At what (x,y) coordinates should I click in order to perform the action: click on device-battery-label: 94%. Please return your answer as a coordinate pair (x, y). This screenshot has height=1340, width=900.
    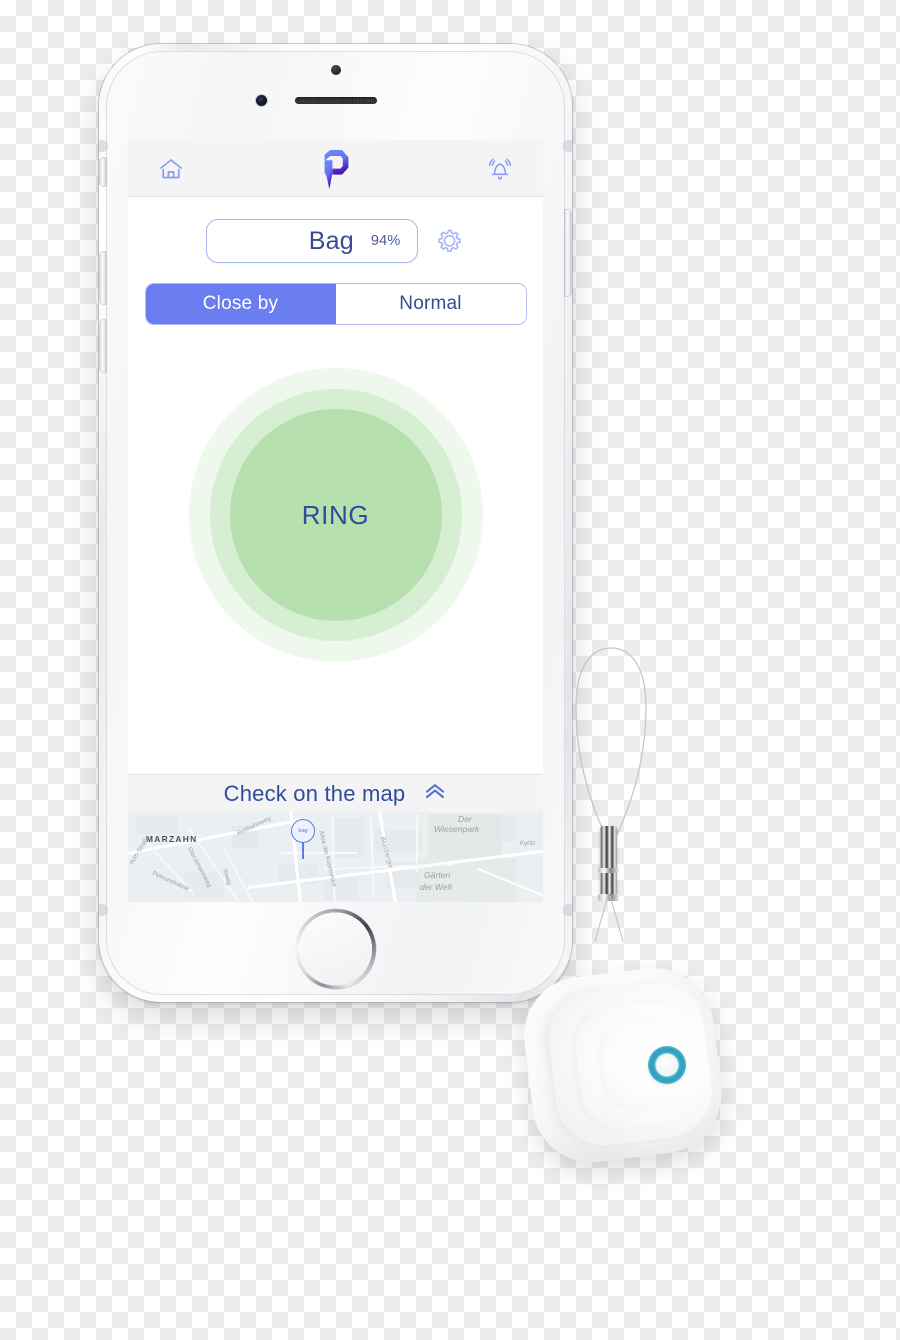
    Looking at the image, I should click on (385, 241).